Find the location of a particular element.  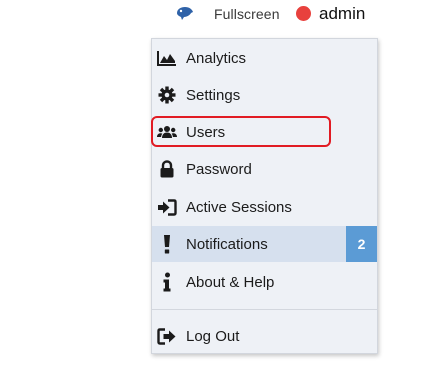

menu-item-label: Users is located at coordinates (206, 132).